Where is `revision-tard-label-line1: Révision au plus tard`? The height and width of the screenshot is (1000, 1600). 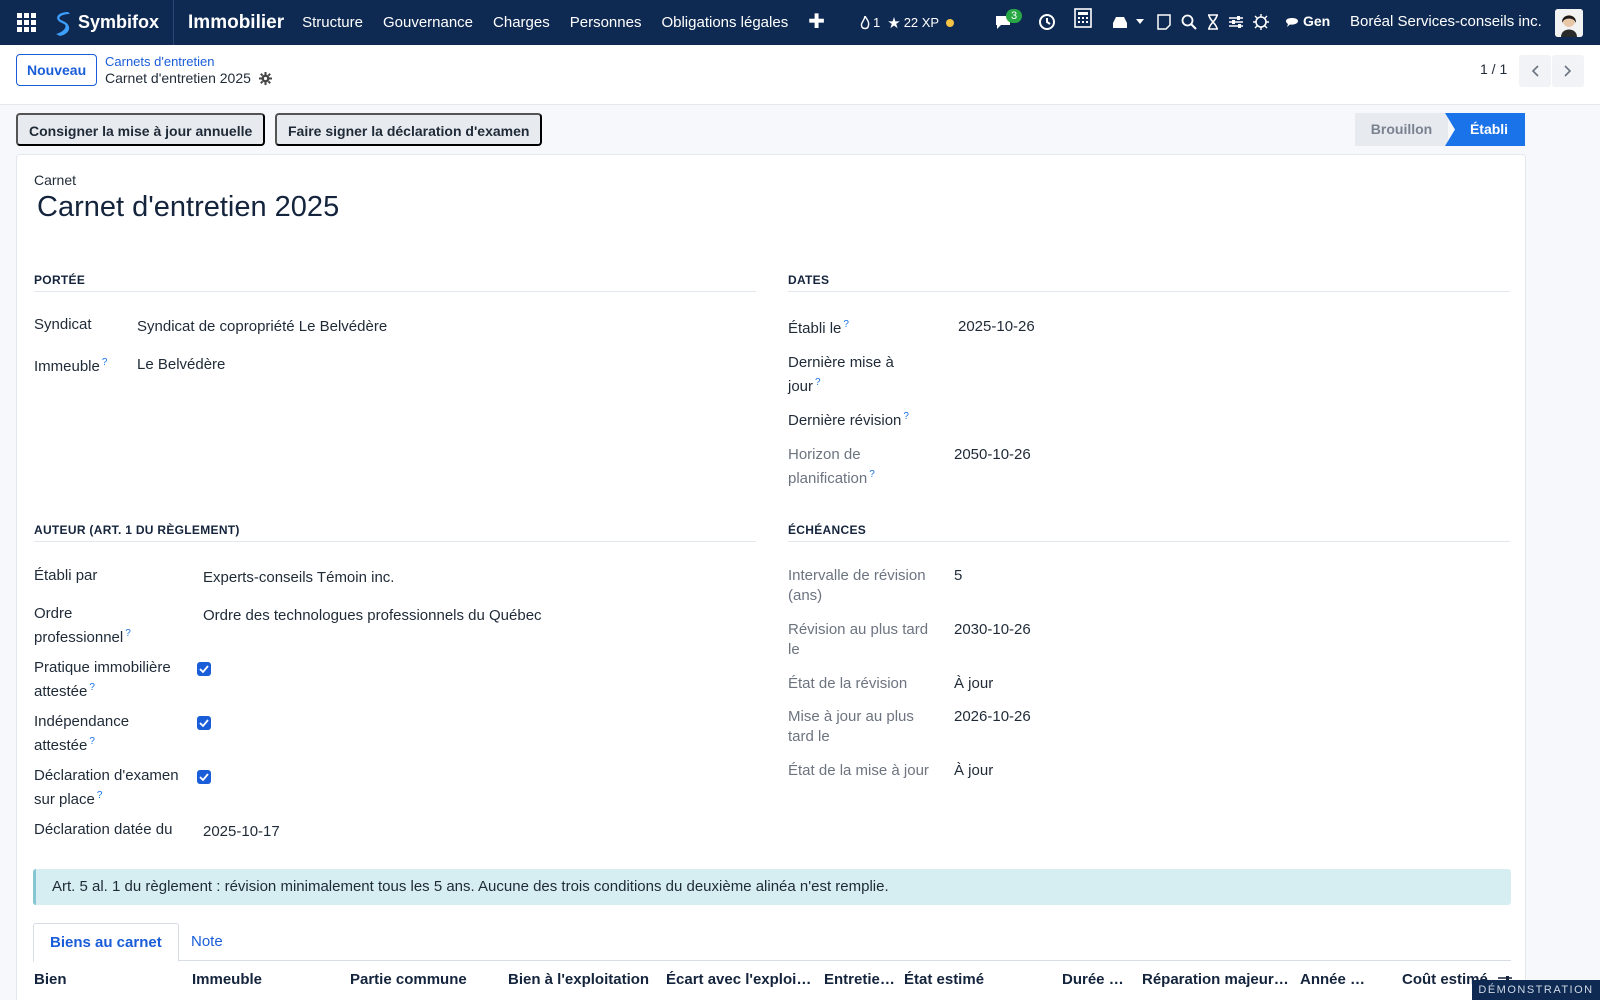
revision-tard-label-line1: Révision au plus tard is located at coordinates (858, 629).